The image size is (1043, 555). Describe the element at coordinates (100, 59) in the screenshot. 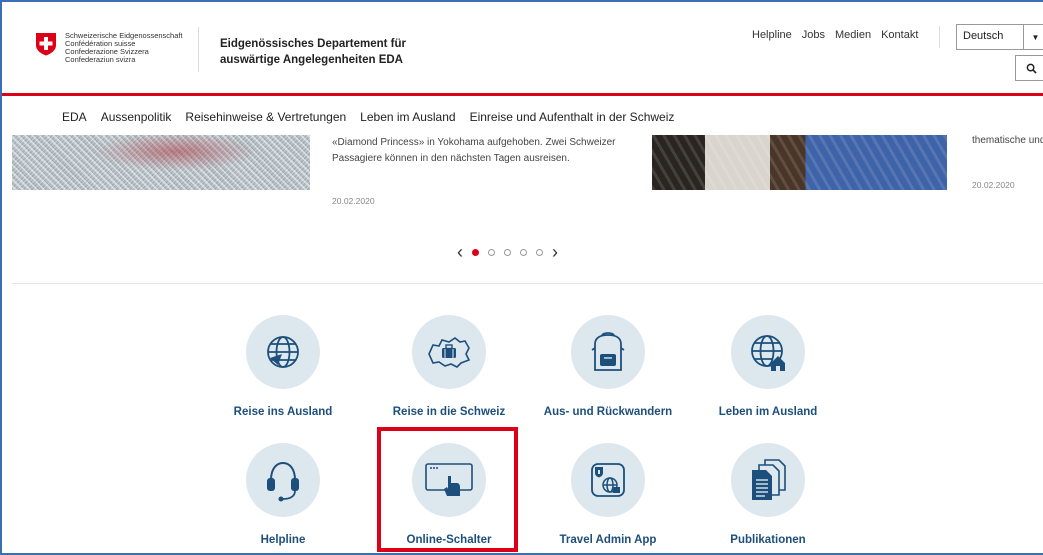

I see `confederation-line-rm: Confederaziun svizra` at that location.